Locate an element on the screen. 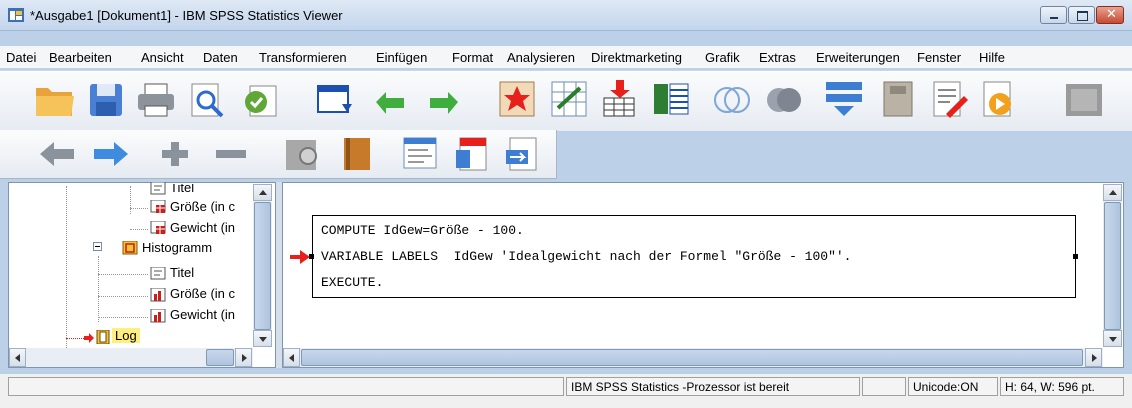 This screenshot has width=1132, height=408. maximize-button is located at coordinates (1081, 15).